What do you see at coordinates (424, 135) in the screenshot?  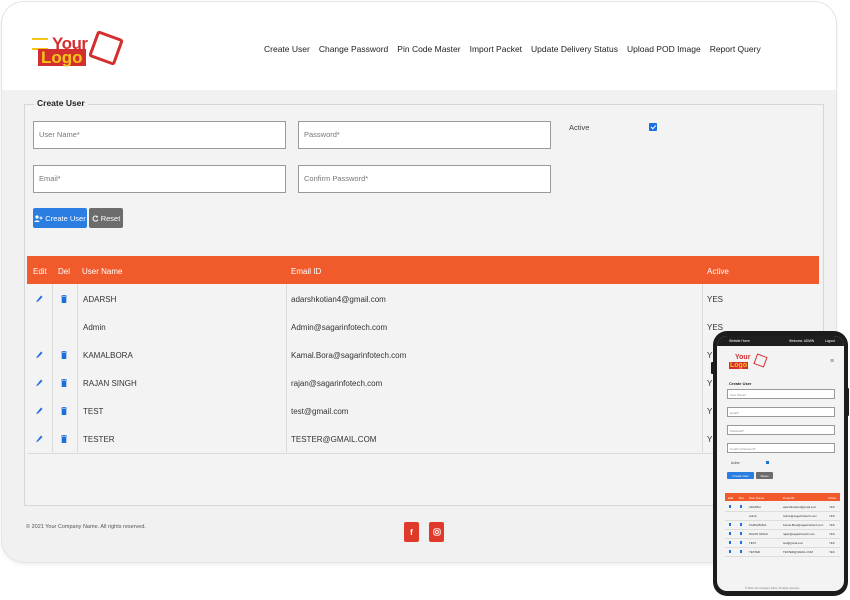 I see `password-field: Password*` at bounding box center [424, 135].